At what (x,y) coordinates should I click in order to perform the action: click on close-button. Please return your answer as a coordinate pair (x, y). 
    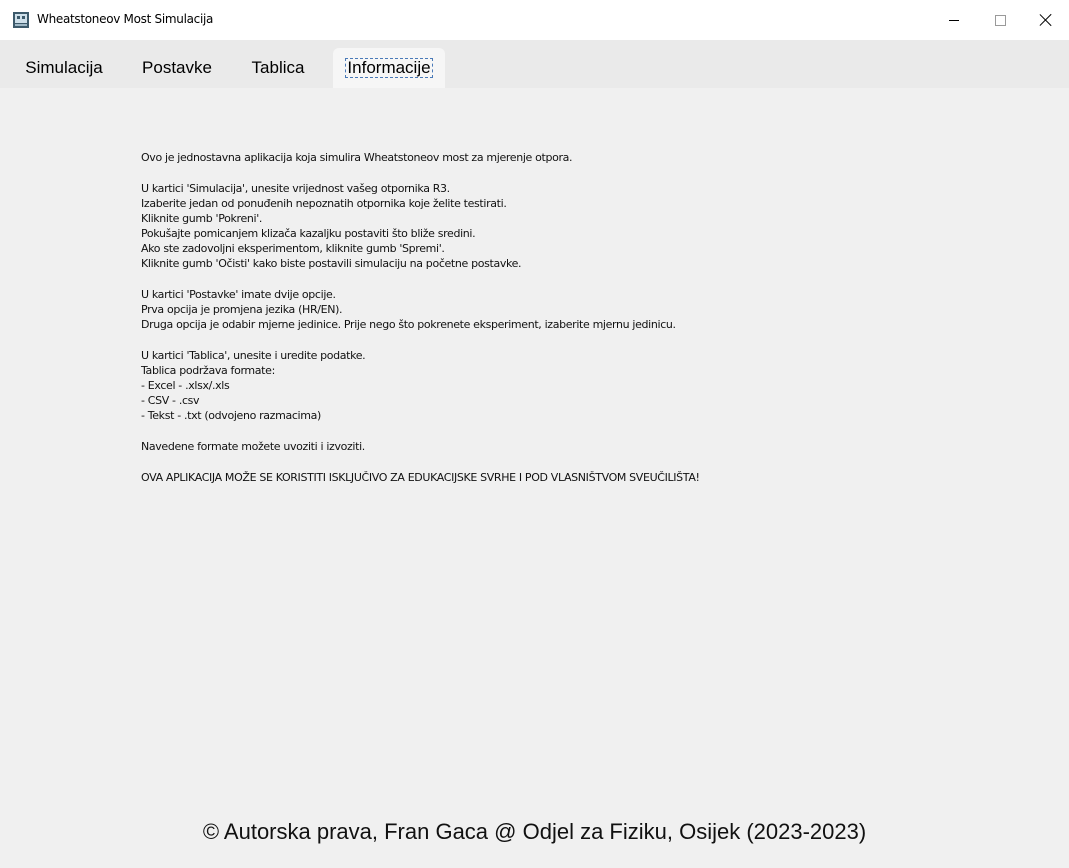
    Looking at the image, I should click on (1046, 20).